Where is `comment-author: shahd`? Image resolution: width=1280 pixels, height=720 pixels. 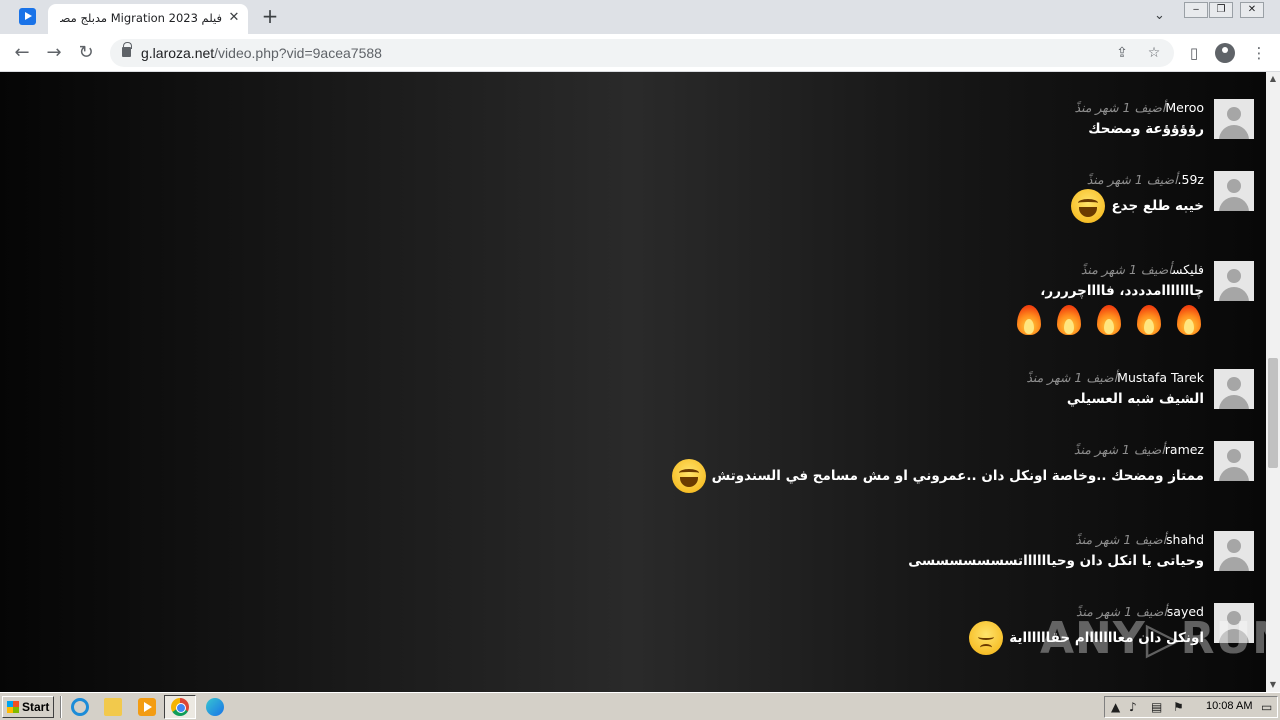
comment-author: shahd is located at coordinates (1185, 539).